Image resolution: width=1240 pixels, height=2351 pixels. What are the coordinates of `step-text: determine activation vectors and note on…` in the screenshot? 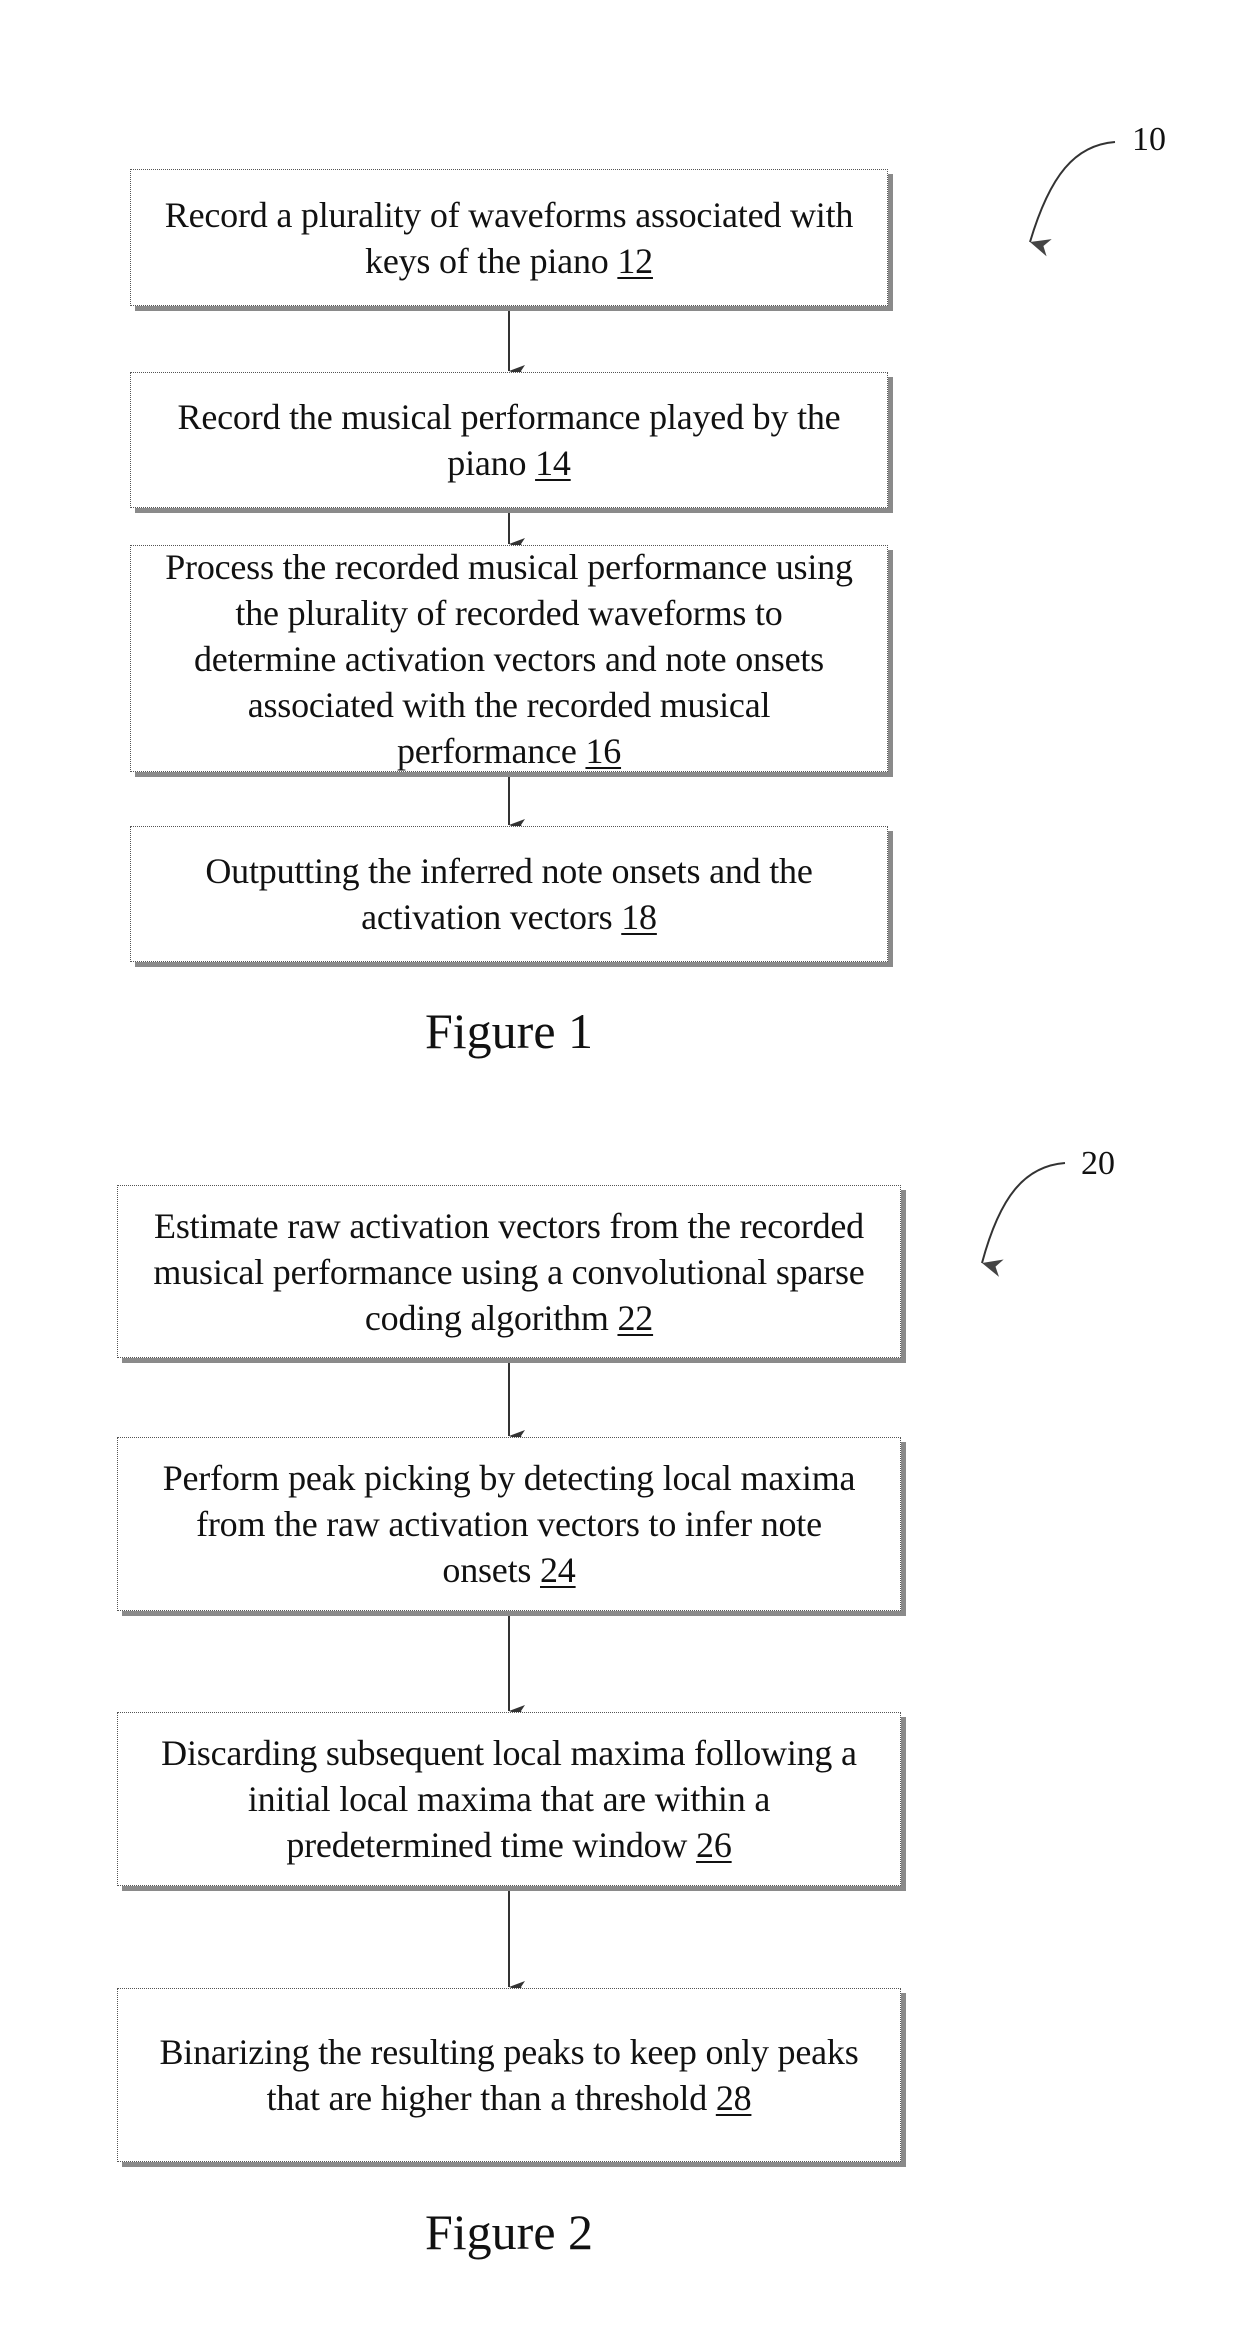 It's located at (509, 658).